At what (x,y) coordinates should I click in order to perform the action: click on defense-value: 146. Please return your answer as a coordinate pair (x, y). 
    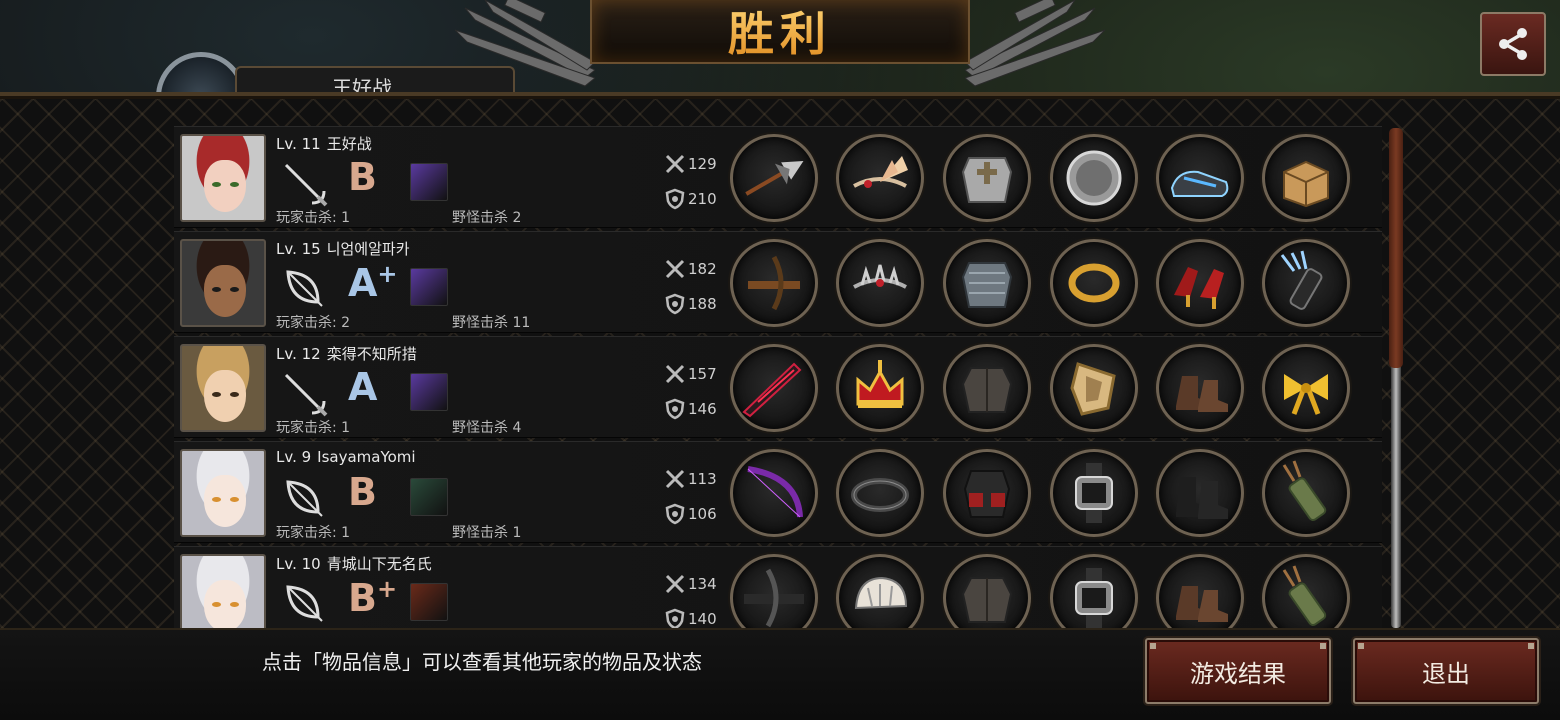
    Looking at the image, I should click on (702, 409).